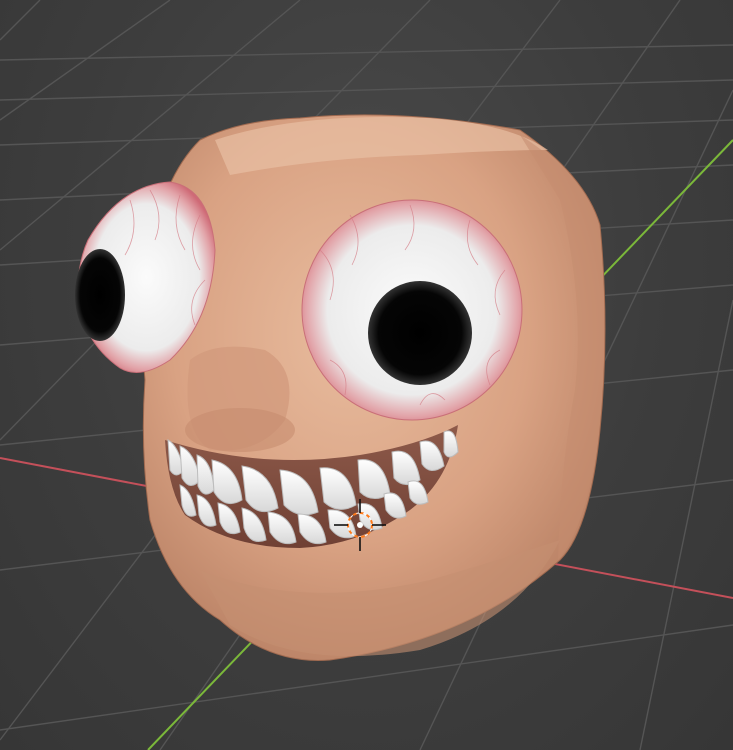 The height and width of the screenshot is (750, 733). I want to click on right-pupil, so click(420, 333).